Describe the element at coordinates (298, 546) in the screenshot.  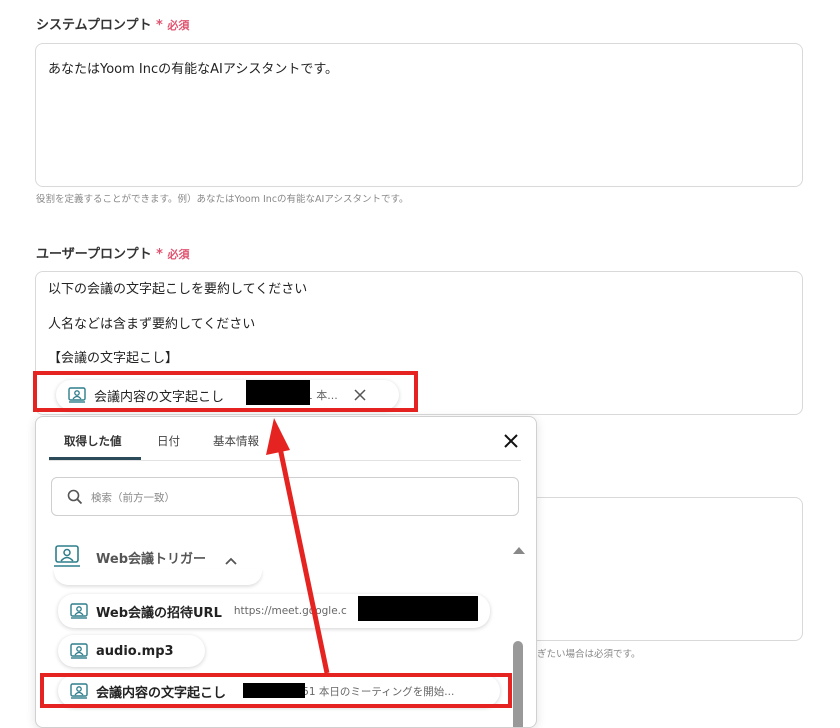
I see `annotation-arrow` at that location.